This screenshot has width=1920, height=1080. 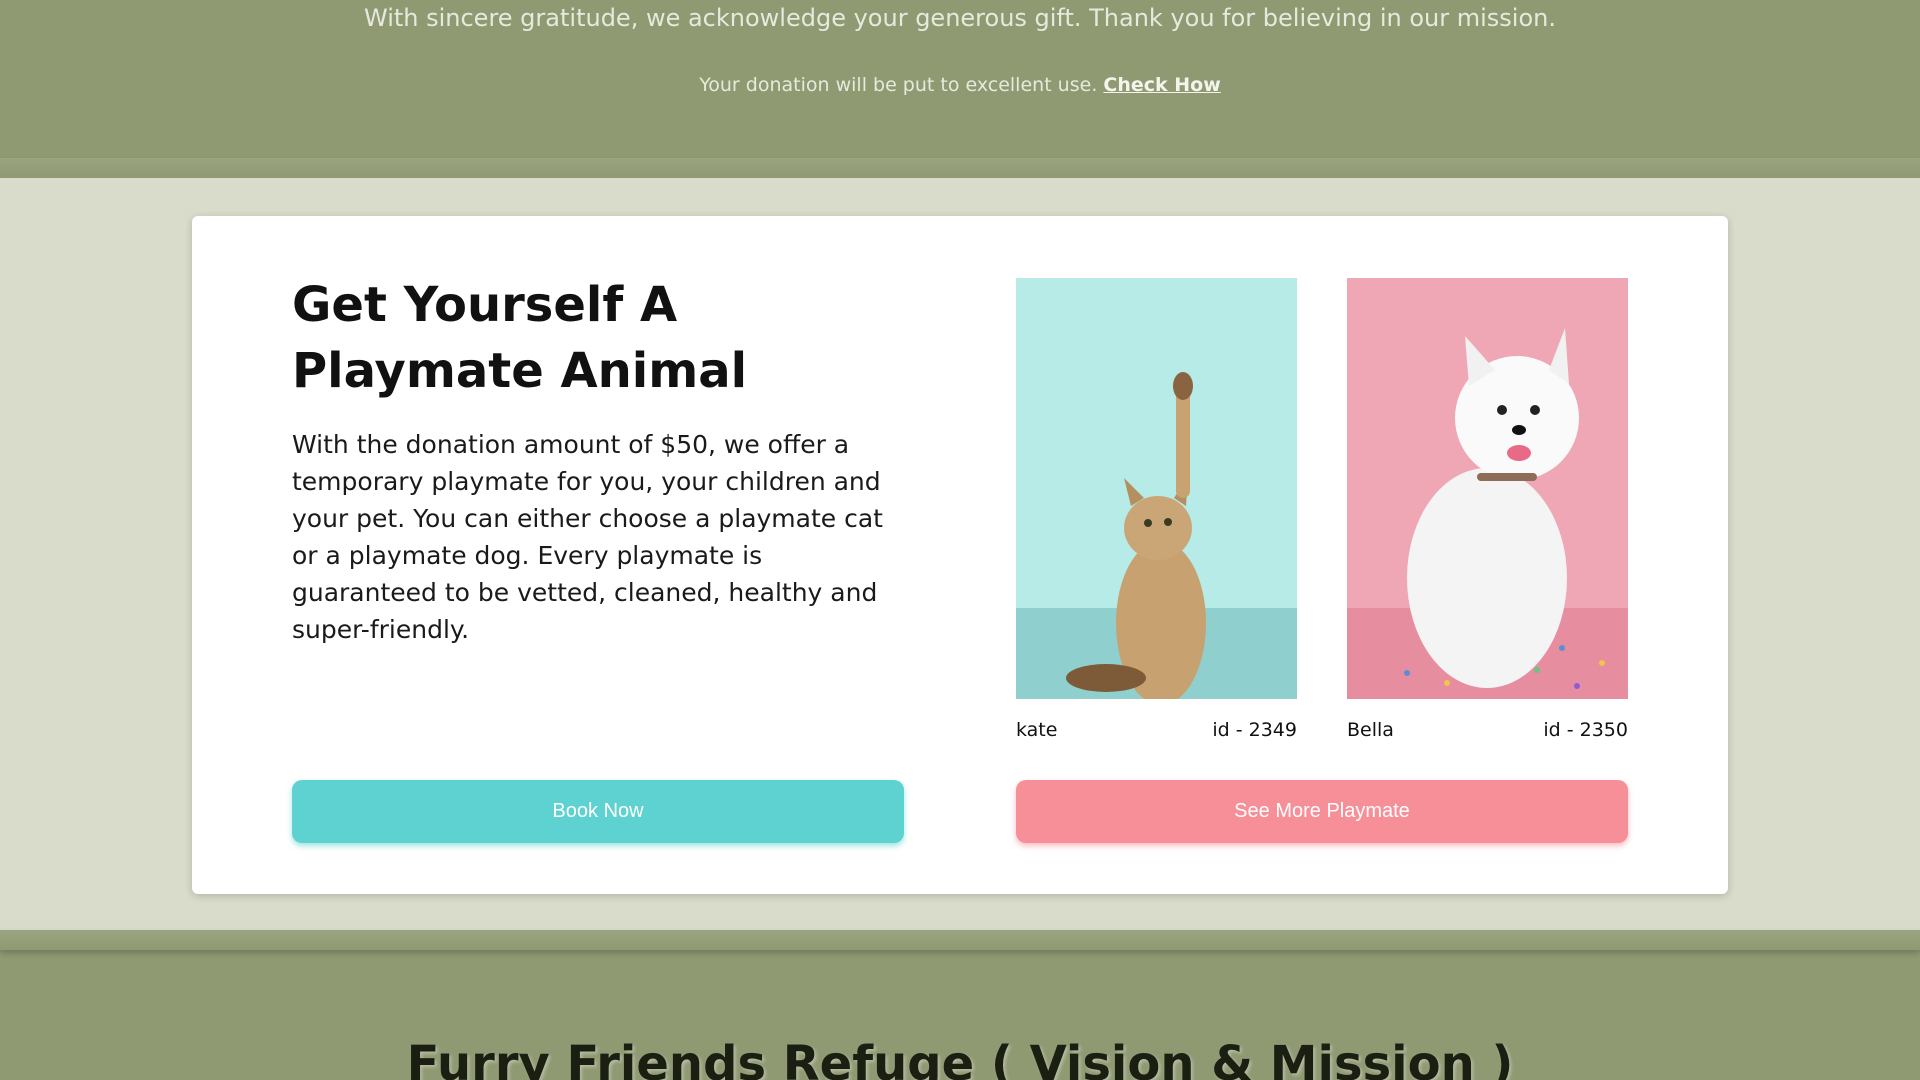 What do you see at coordinates (960, 940) in the screenshot?
I see `divider-strip-bottom` at bounding box center [960, 940].